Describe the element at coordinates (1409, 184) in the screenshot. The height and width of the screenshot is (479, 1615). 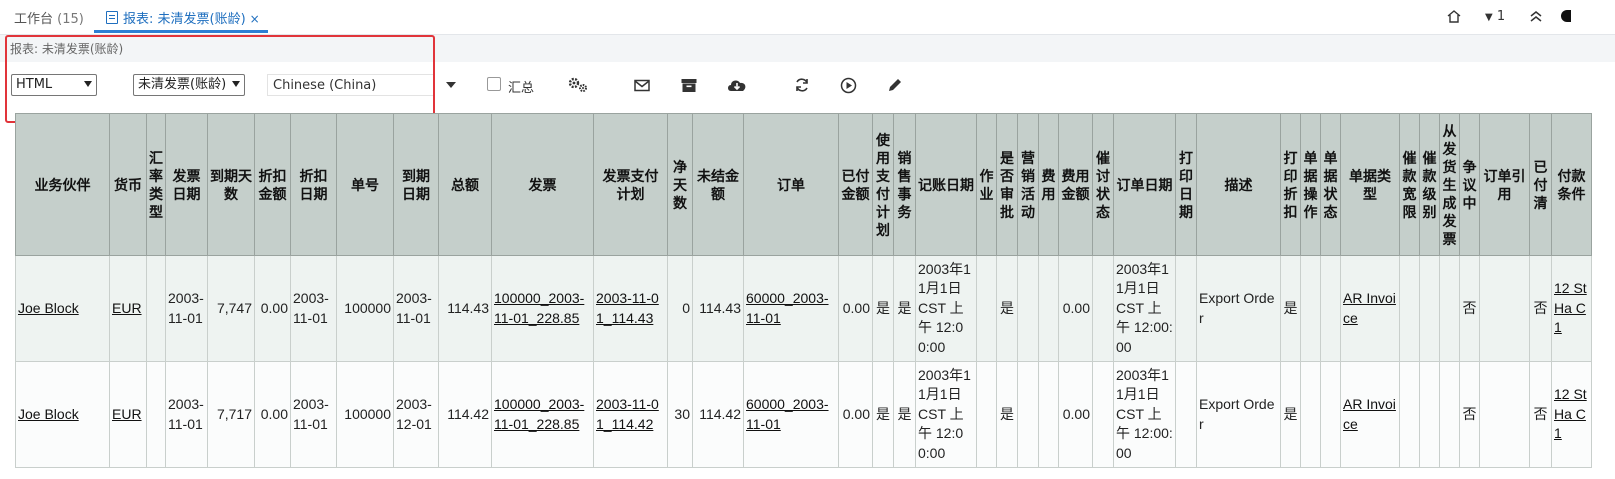
I see `column-header: 催款宽限` at that location.